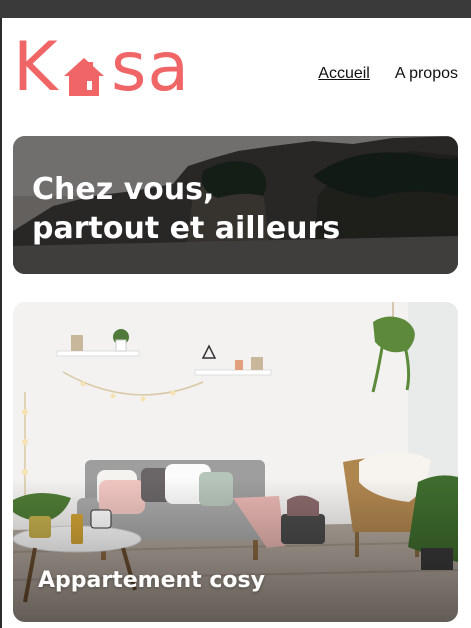 This screenshot has height=628, width=471. Describe the element at coordinates (105, 68) in the screenshot. I see `kasa-logo: K sa` at that location.